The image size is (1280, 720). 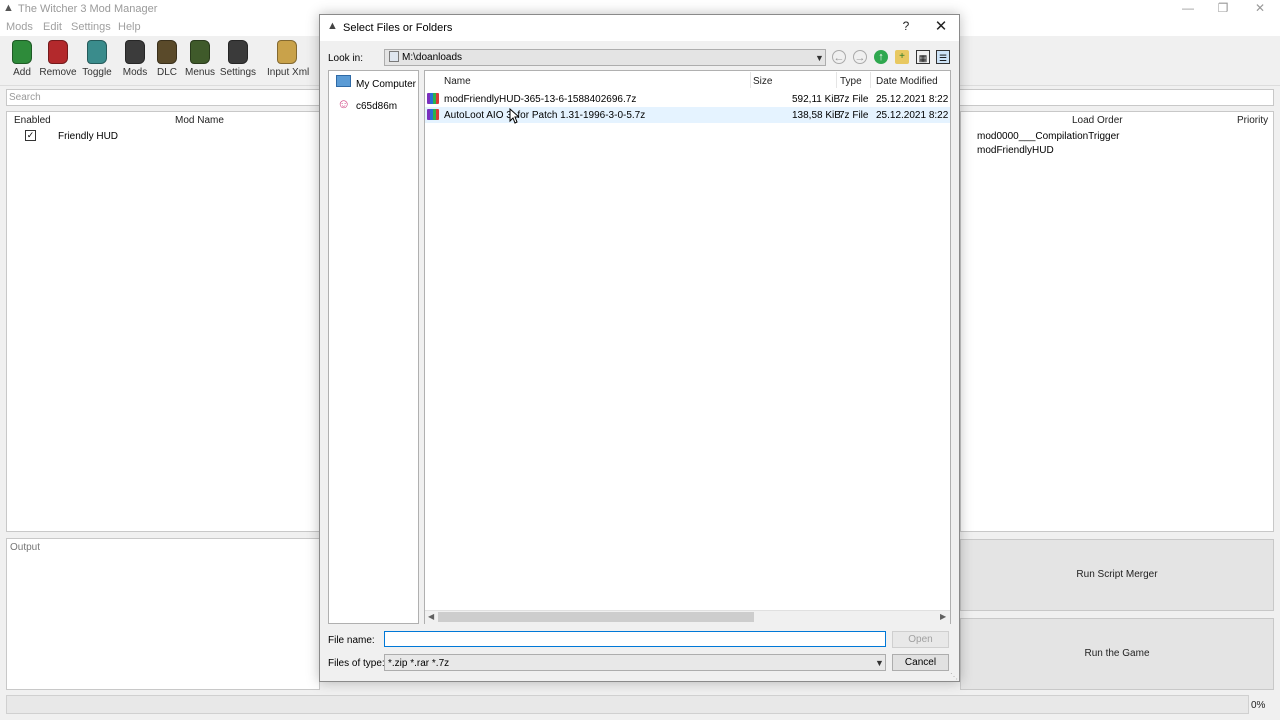 I want to click on file-size: 592,11 KiB, so click(x=816, y=99).